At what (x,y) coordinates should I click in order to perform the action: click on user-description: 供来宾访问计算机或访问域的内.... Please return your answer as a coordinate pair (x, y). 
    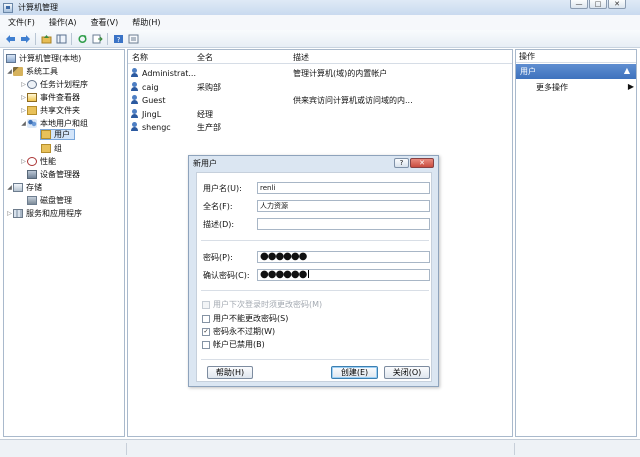
    Looking at the image, I should click on (353, 100).